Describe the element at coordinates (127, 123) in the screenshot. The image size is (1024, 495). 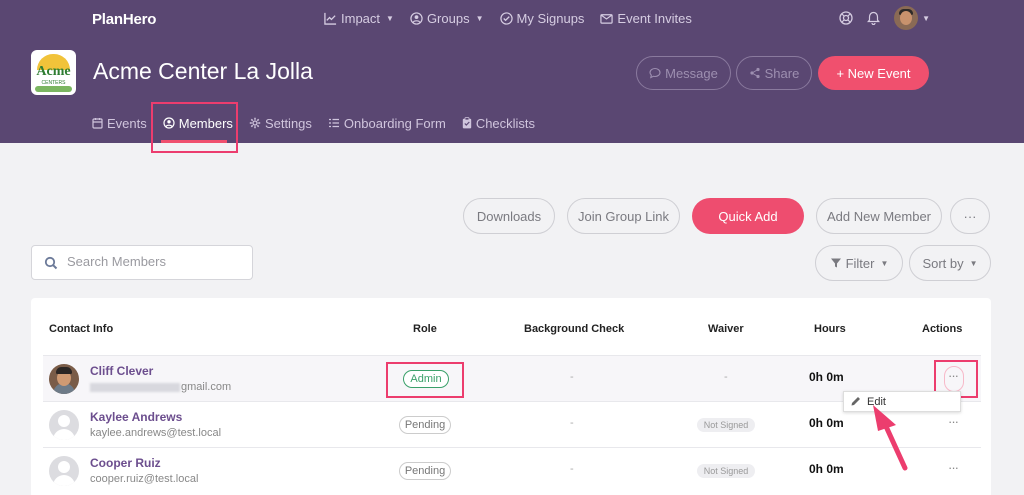
I see `tab-events-label: Events` at that location.